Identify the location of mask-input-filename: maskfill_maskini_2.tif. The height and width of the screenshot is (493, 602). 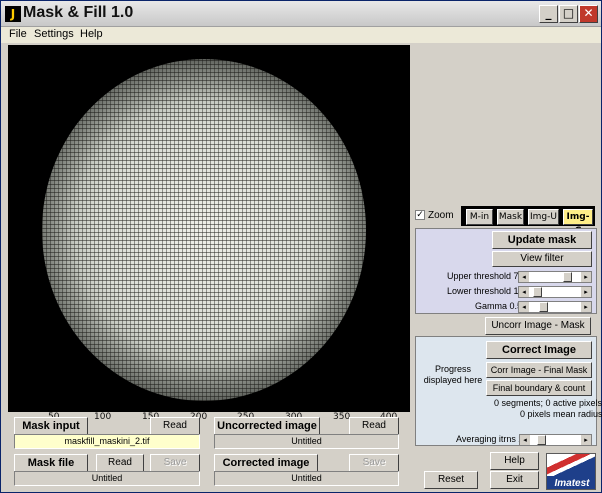
(107, 441).